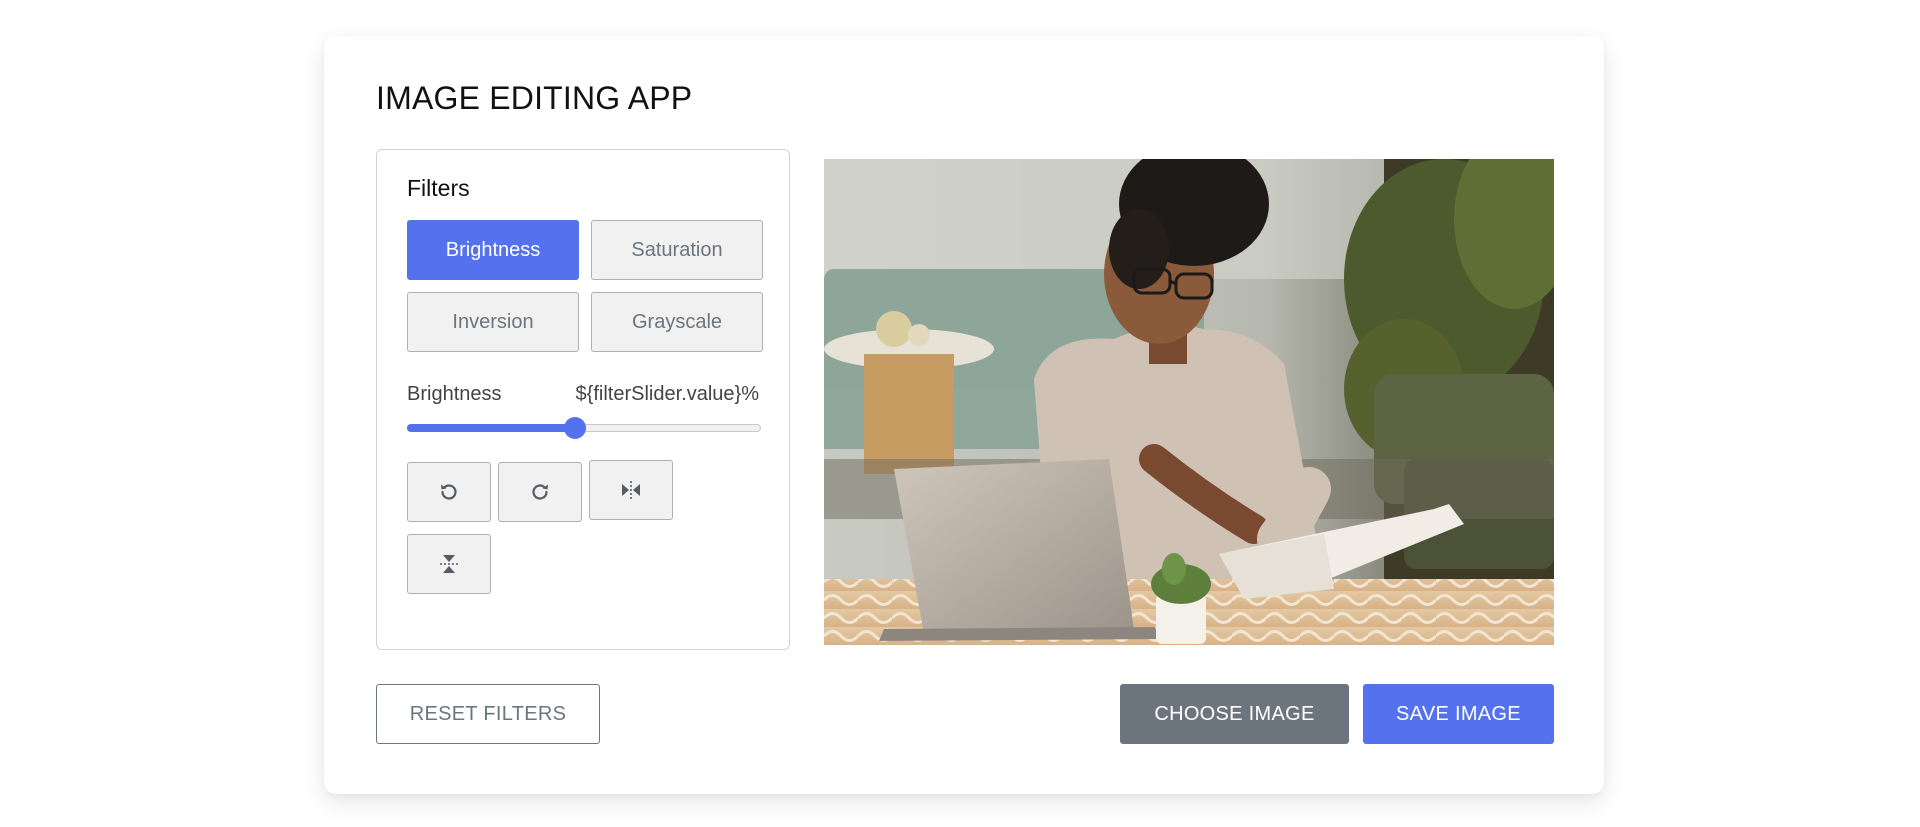  What do you see at coordinates (677, 322) in the screenshot?
I see `filter-grayscale-button: Grayscale` at bounding box center [677, 322].